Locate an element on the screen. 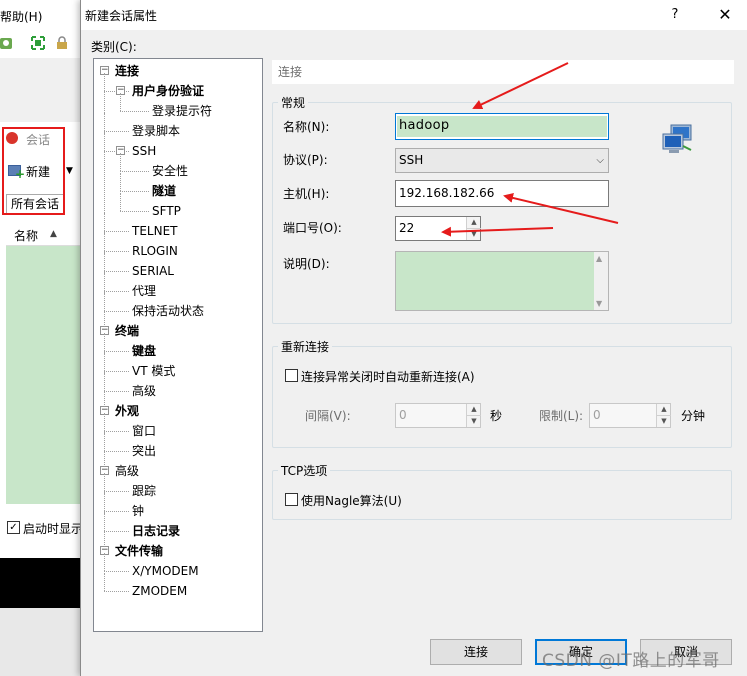  interval-label: 间隔(V): is located at coordinates (328, 416).